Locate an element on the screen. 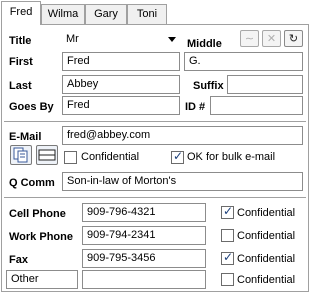 The width and height of the screenshot is (320, 293). cell-phone-label: Cell Phone is located at coordinates (37, 214).